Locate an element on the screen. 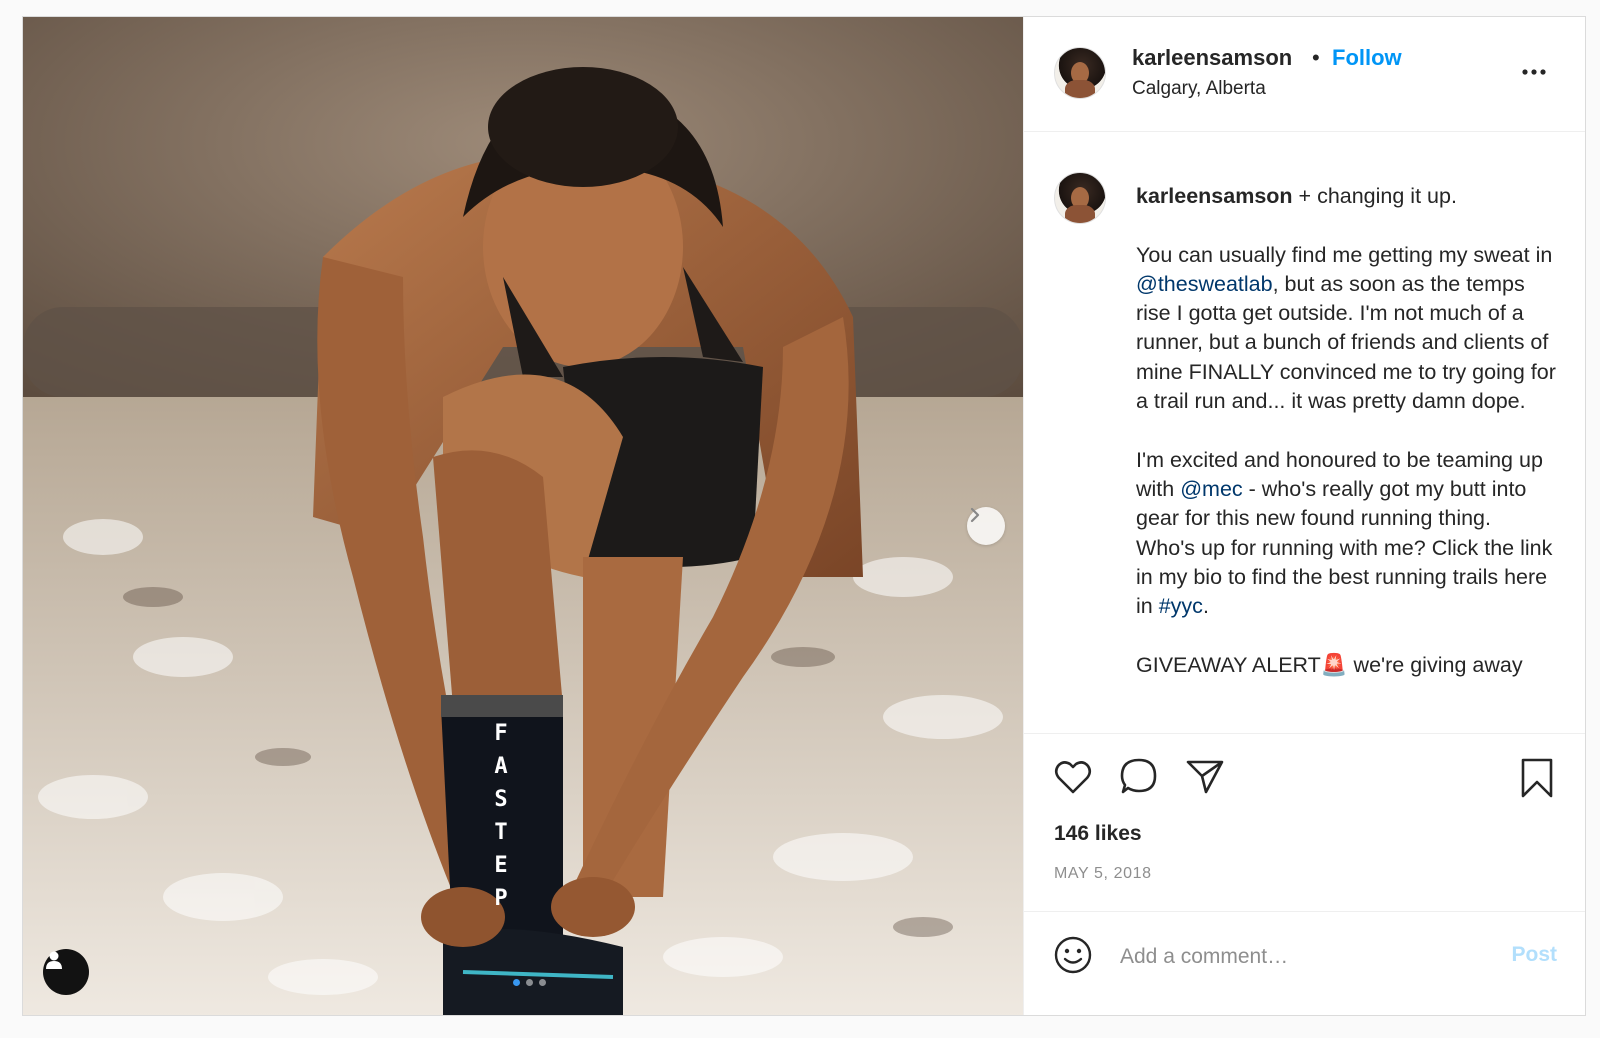 The width and height of the screenshot is (1600, 1038). more-icon is located at coordinates (1534, 72).